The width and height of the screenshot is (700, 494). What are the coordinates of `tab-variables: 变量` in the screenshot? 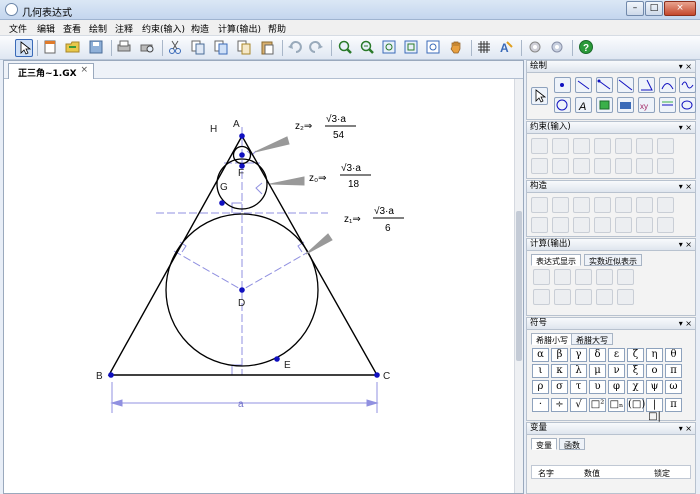 It's located at (544, 444).